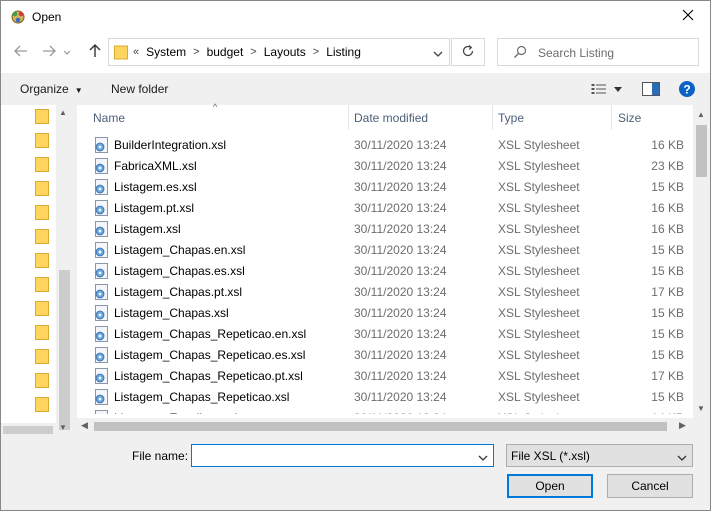 Image resolution: width=715 pixels, height=514 pixels. I want to click on file-size: 14 KB, so click(648, 412).